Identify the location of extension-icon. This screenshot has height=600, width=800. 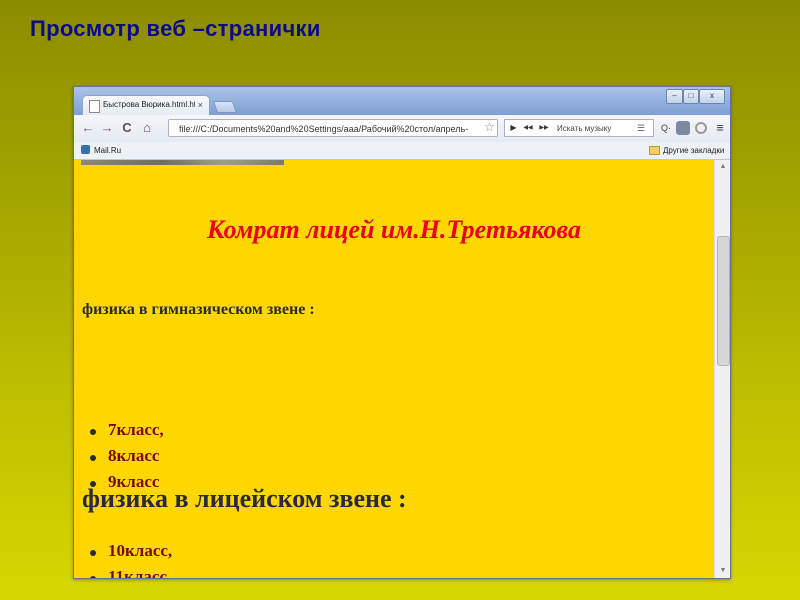
(683, 128).